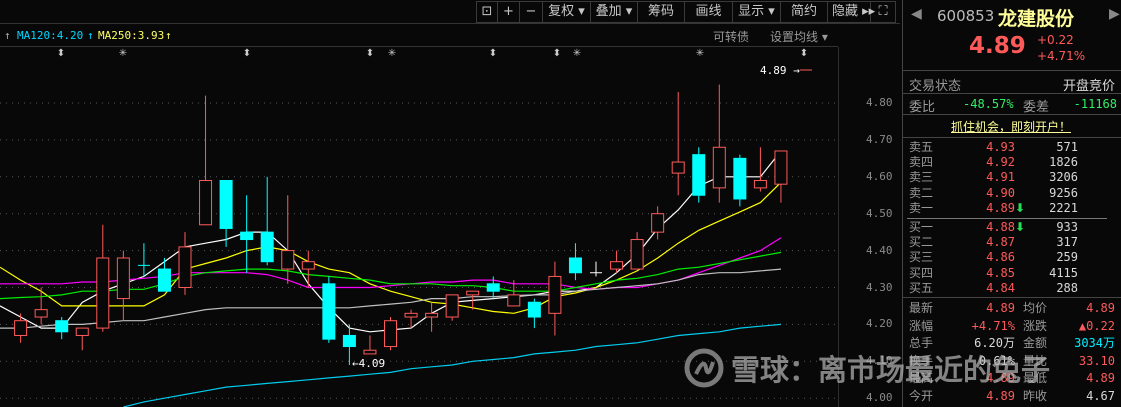 Image resolution: width=1121 pixels, height=407 pixels. What do you see at coordinates (921, 177) in the screenshot?
I see `ask-label: 卖三` at bounding box center [921, 177].